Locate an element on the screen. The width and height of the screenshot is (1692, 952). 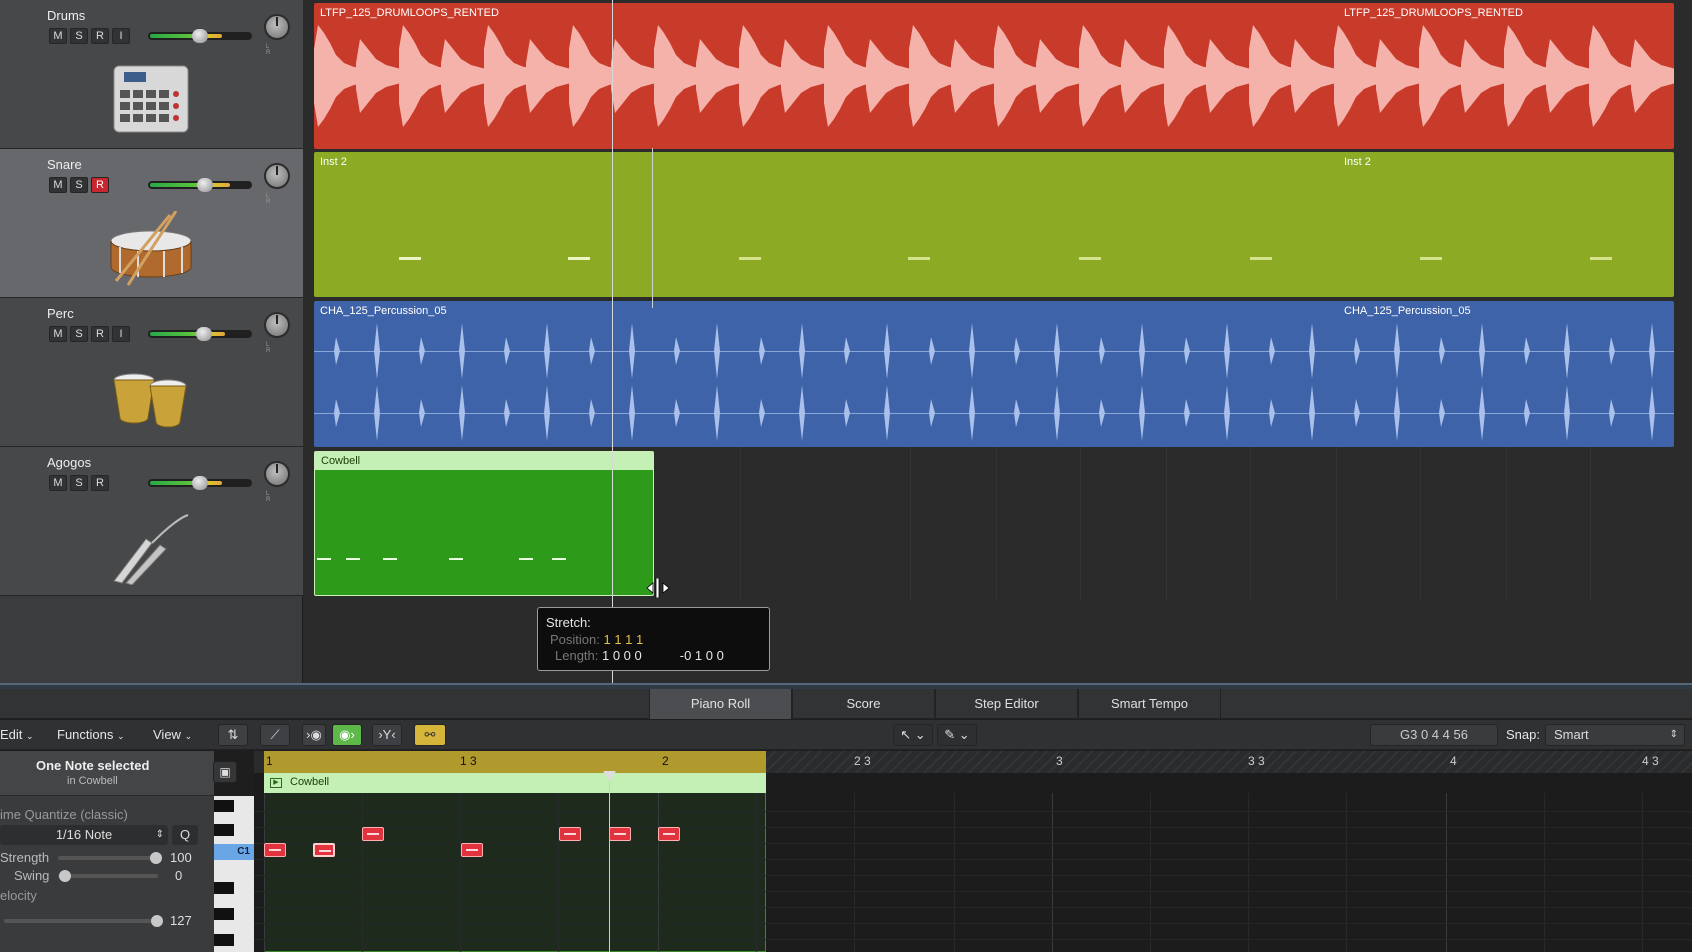
midi-in-icon: ›◉ is located at coordinates (314, 735).